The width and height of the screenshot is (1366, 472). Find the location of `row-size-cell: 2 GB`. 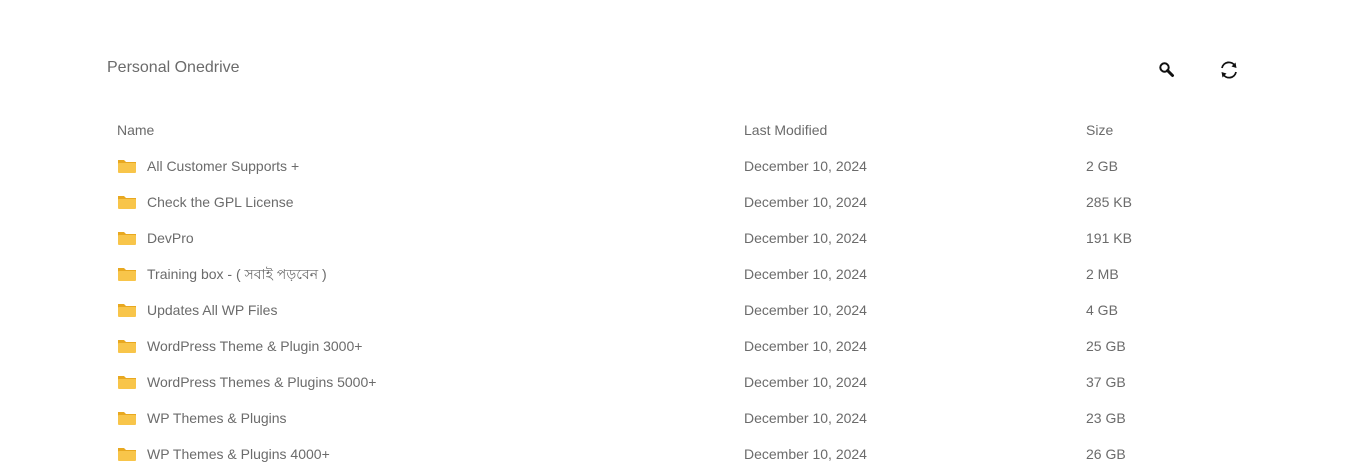

row-size-cell: 2 GB is located at coordinates (1102, 166).